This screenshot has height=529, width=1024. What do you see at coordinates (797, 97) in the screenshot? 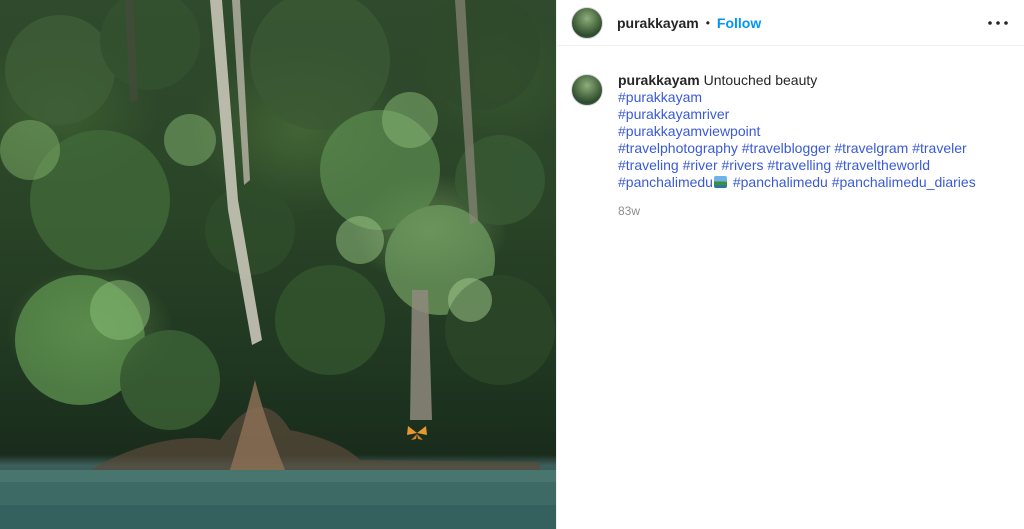
I see `hashtag-line: #purakkayam` at bounding box center [797, 97].